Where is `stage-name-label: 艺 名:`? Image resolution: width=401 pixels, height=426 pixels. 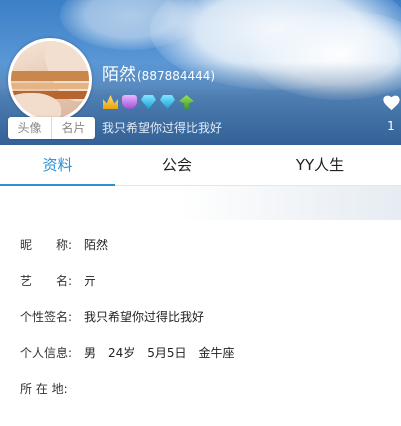 stage-name-label: 艺 名: is located at coordinates (46, 280).